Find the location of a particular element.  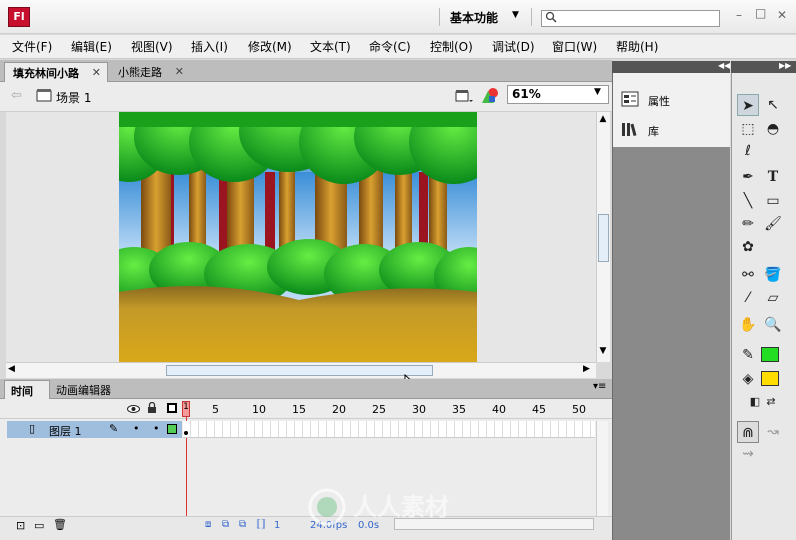

menu-debug: 调试(D) is located at coordinates (513, 46).